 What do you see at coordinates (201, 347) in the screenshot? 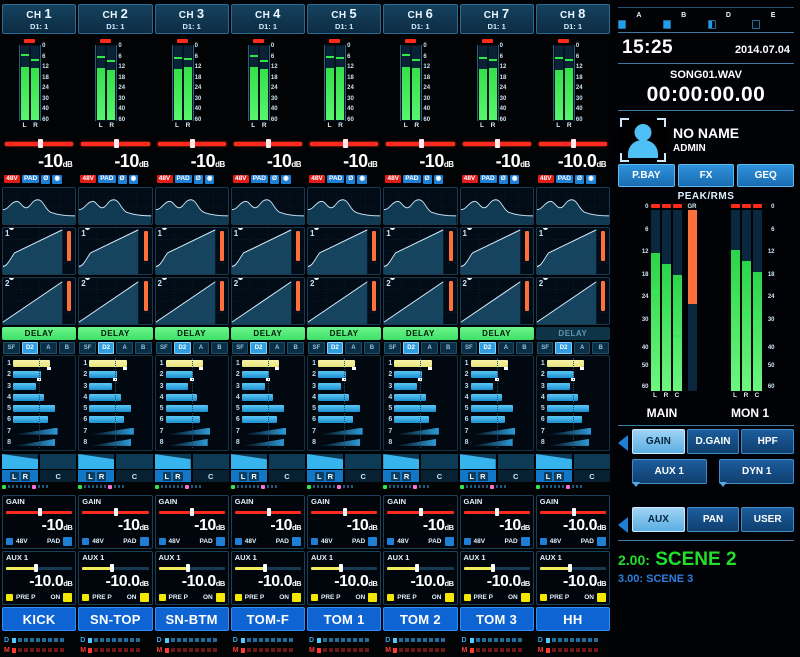
I see `send-select-button: A` at bounding box center [201, 347].